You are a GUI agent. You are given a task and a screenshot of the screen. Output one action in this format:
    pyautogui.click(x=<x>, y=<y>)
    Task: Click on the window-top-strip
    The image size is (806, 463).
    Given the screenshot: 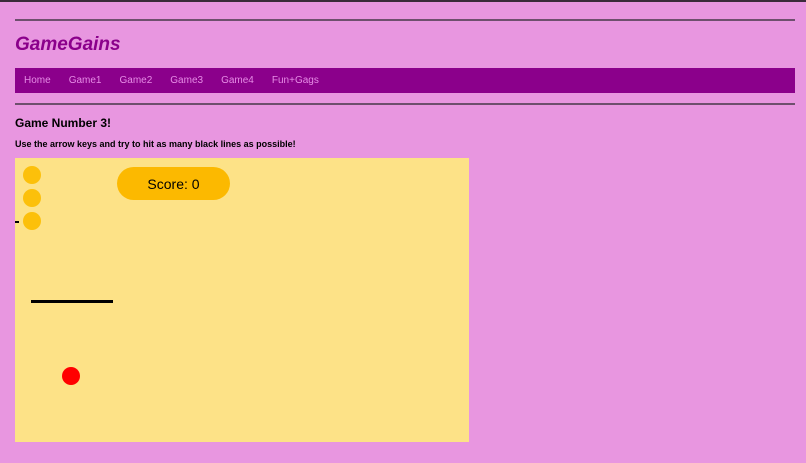 What is the action you would take?
    pyautogui.click(x=403, y=1)
    